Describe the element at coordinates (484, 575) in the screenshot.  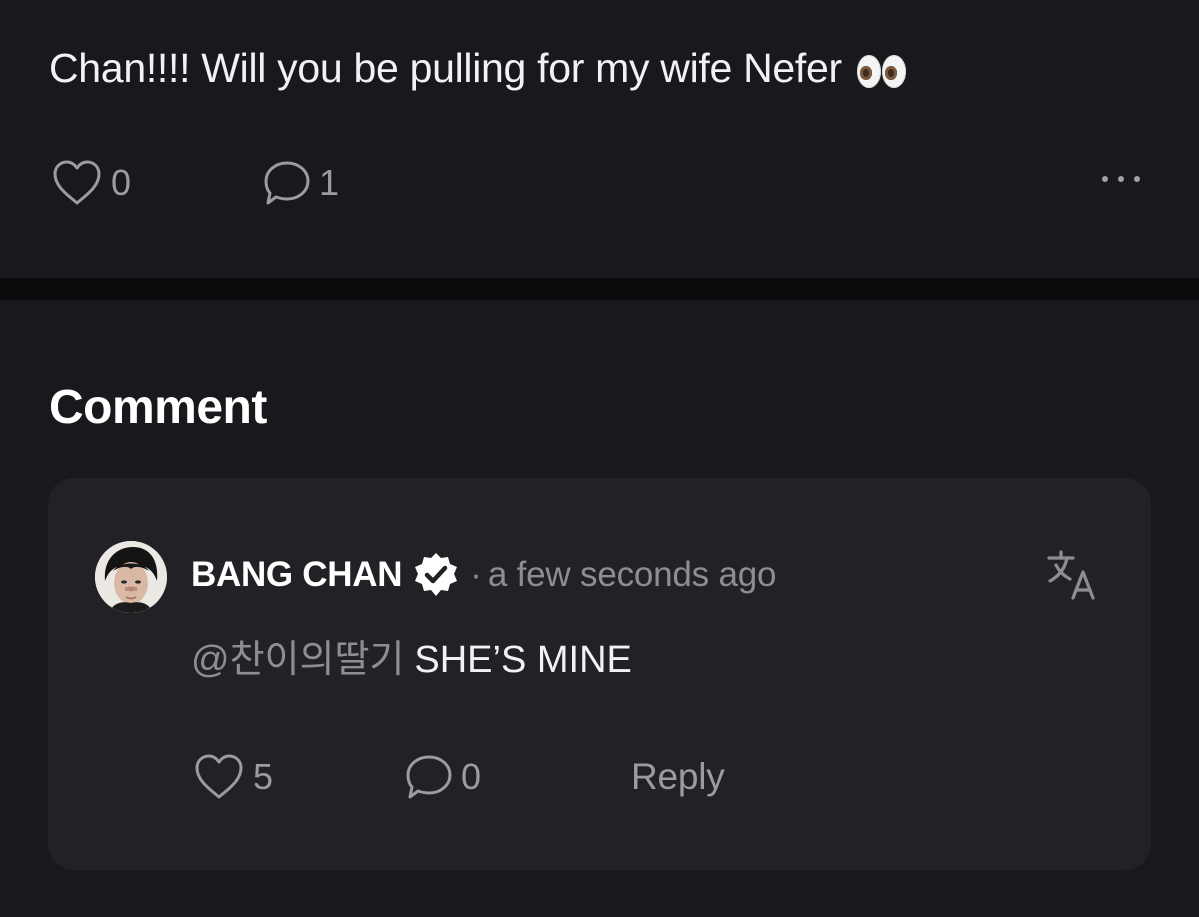
I see `comment-header: BANG CHAN · a few seconds ago` at that location.